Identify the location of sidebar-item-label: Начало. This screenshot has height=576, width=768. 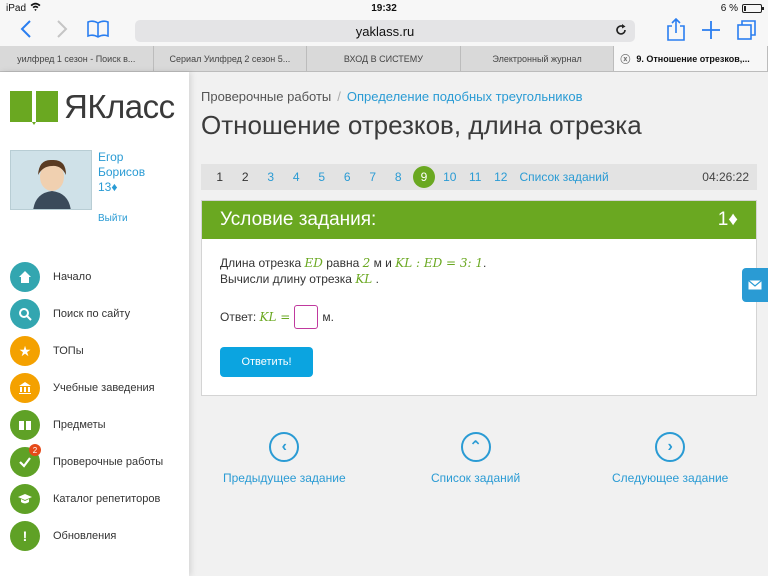
(72, 277).